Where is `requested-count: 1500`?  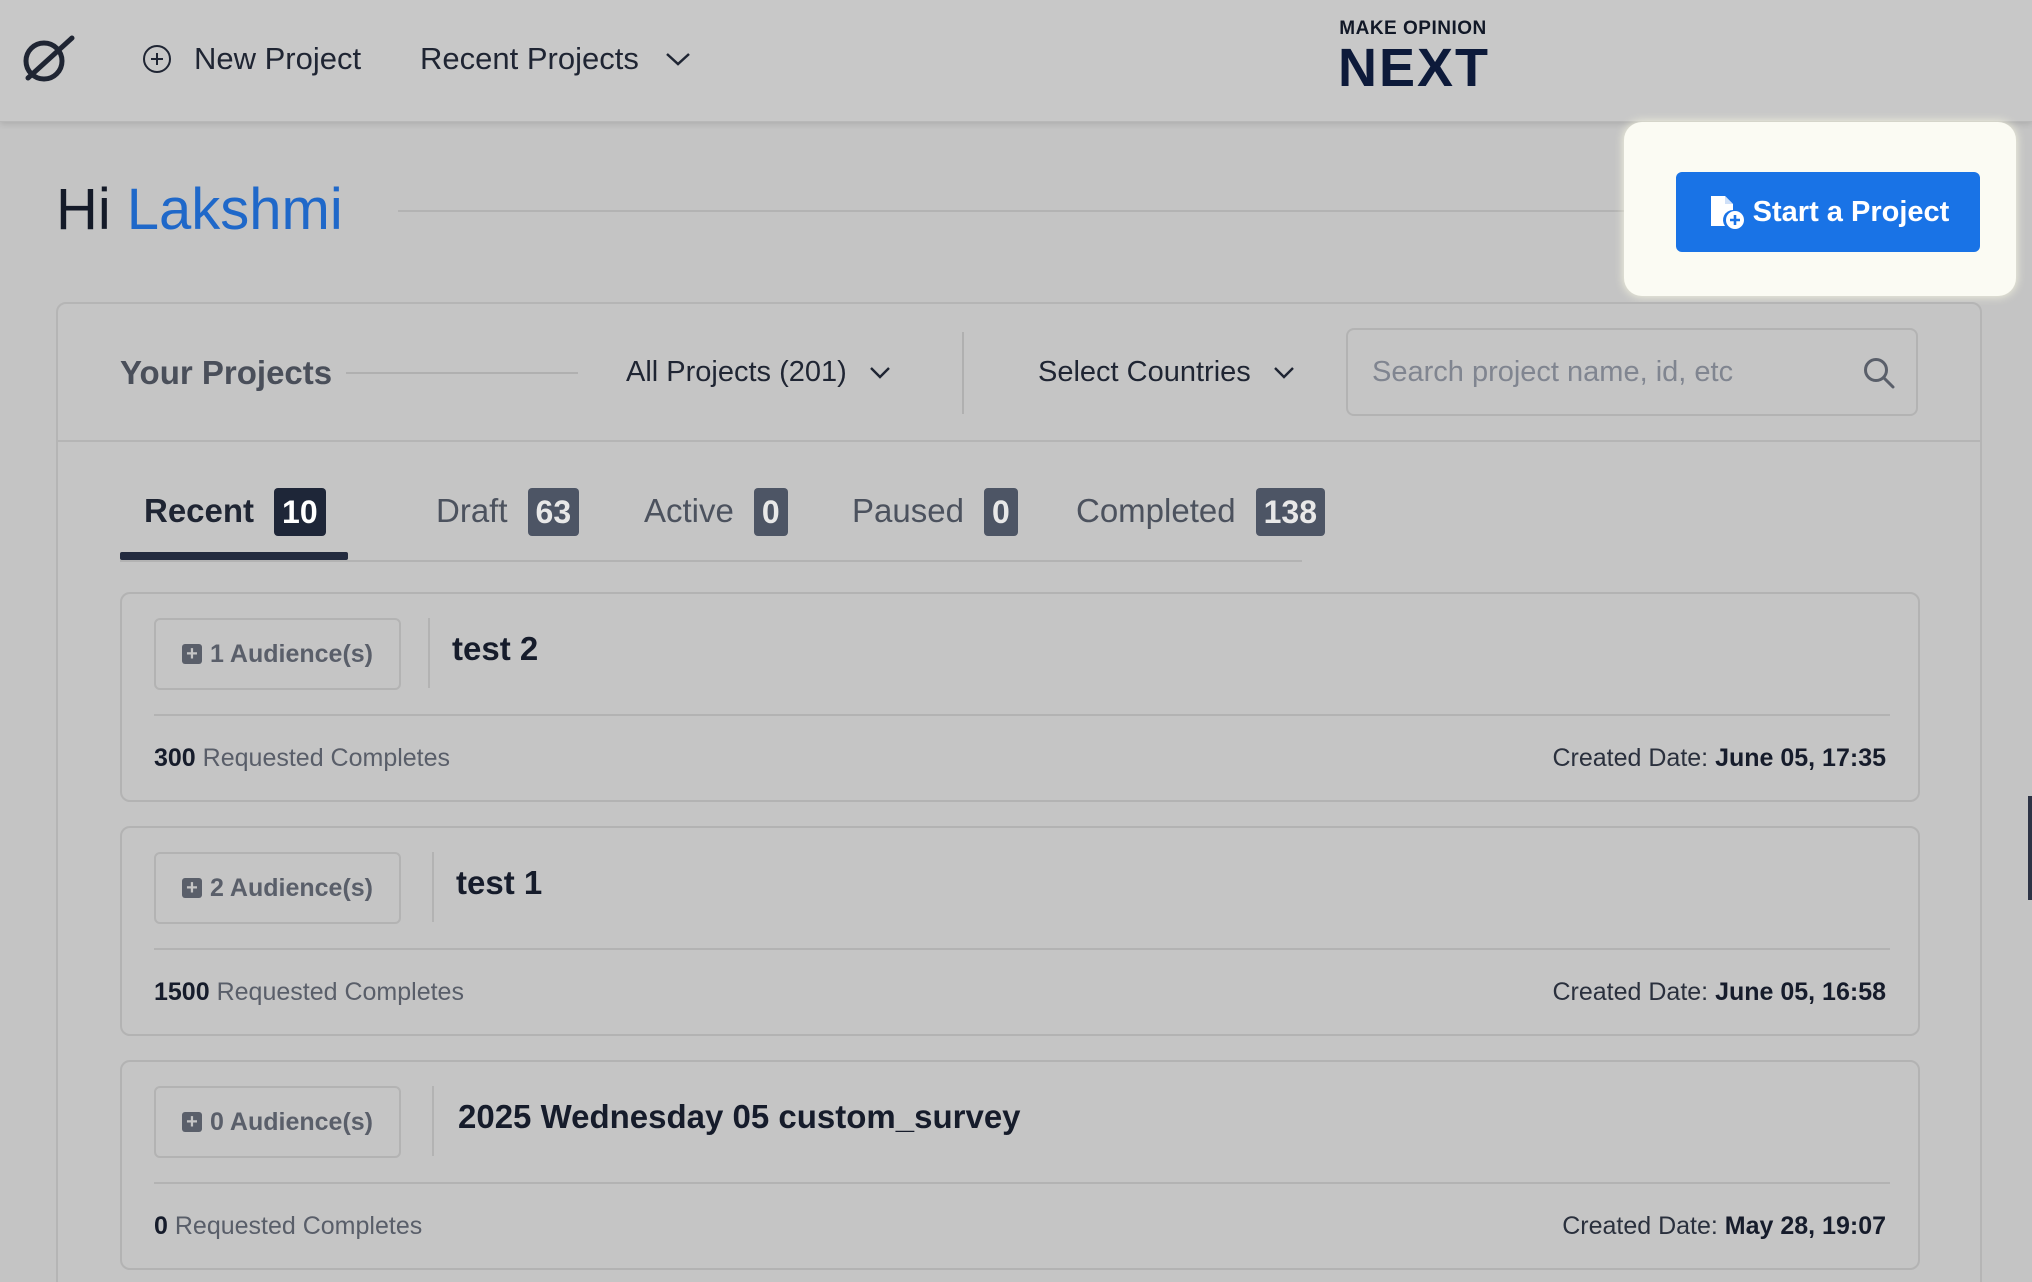 requested-count: 1500 is located at coordinates (182, 992).